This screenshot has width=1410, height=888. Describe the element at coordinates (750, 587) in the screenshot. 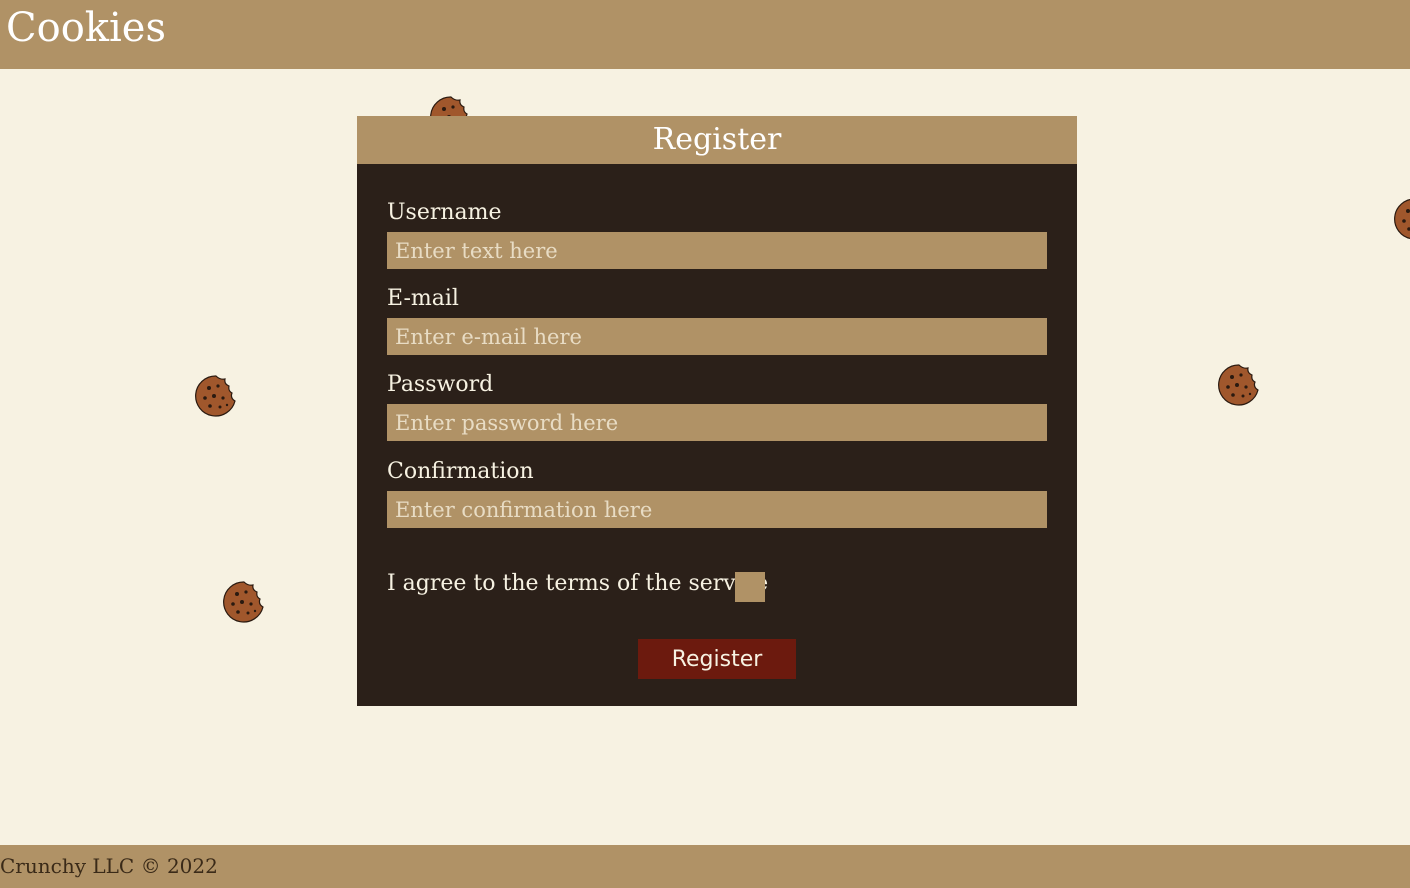

I see `terms-checkbox` at that location.